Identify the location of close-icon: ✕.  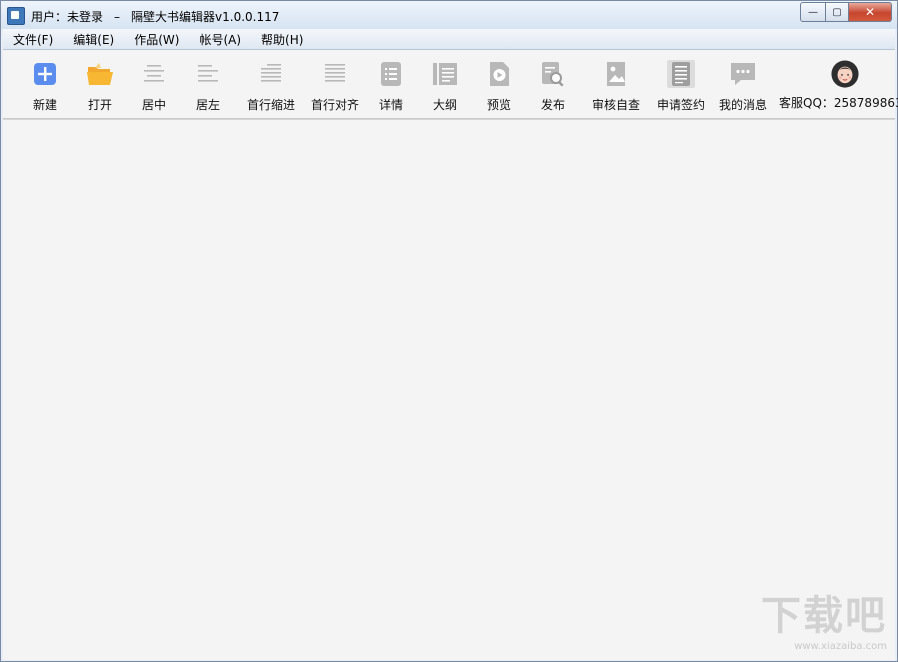
(870, 12).